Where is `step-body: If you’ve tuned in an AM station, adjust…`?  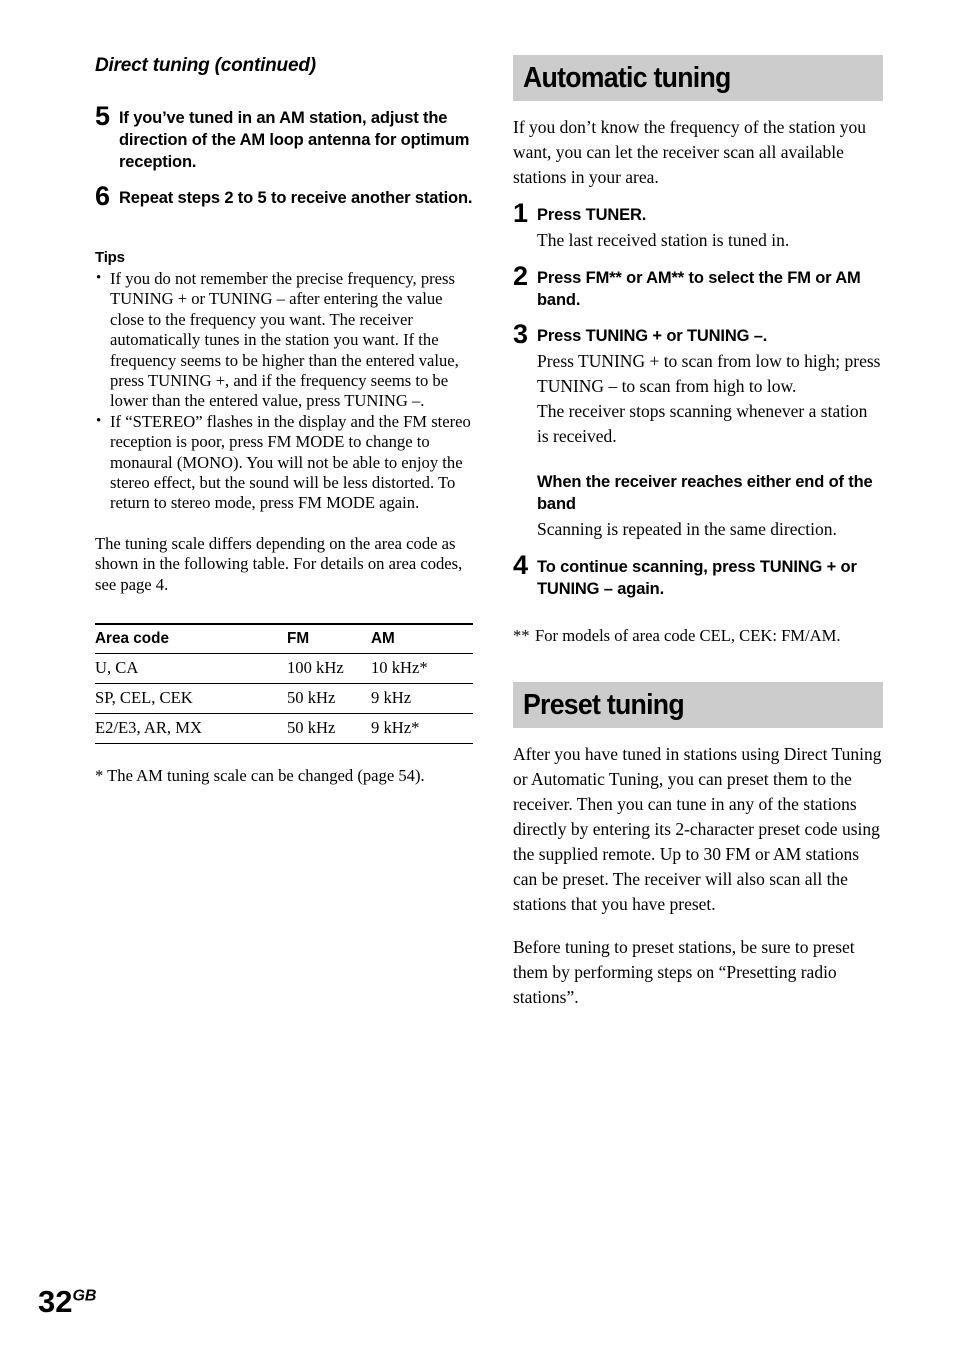 step-body: If you’ve tuned in an AM station, adjust… is located at coordinates (296, 140).